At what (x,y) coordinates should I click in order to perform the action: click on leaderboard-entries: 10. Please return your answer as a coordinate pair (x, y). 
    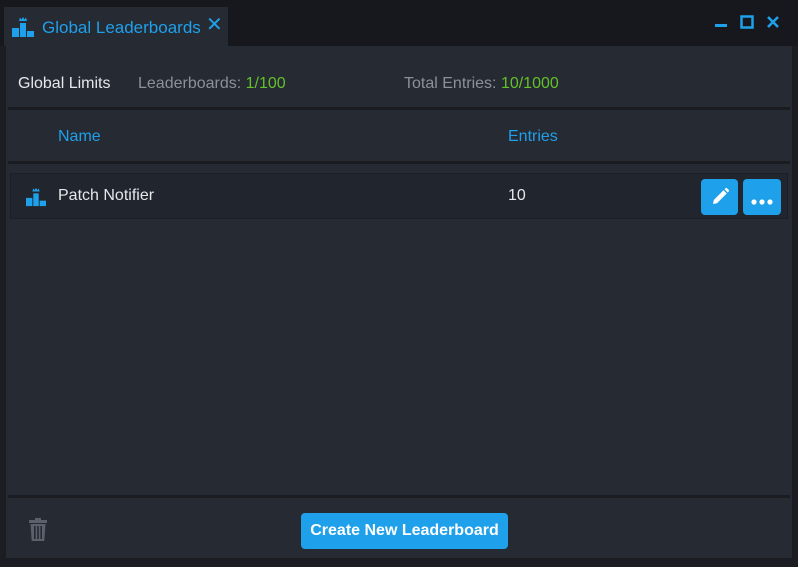
    Looking at the image, I should click on (517, 195).